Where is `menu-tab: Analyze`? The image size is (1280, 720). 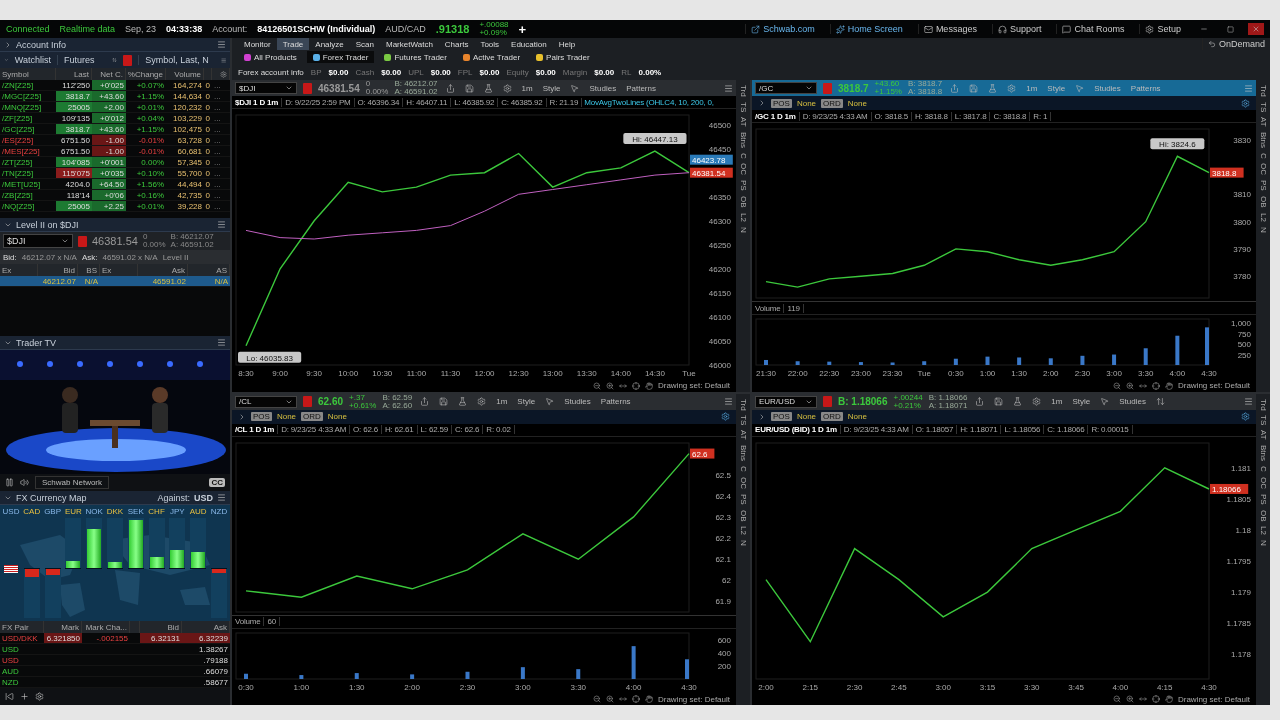
menu-tab: Analyze is located at coordinates (329, 44).